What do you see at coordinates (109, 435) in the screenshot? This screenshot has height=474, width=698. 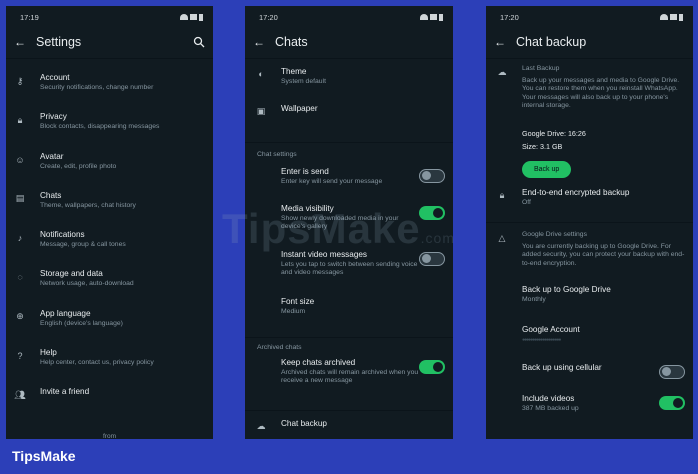 I see `from-label: from` at bounding box center [109, 435].